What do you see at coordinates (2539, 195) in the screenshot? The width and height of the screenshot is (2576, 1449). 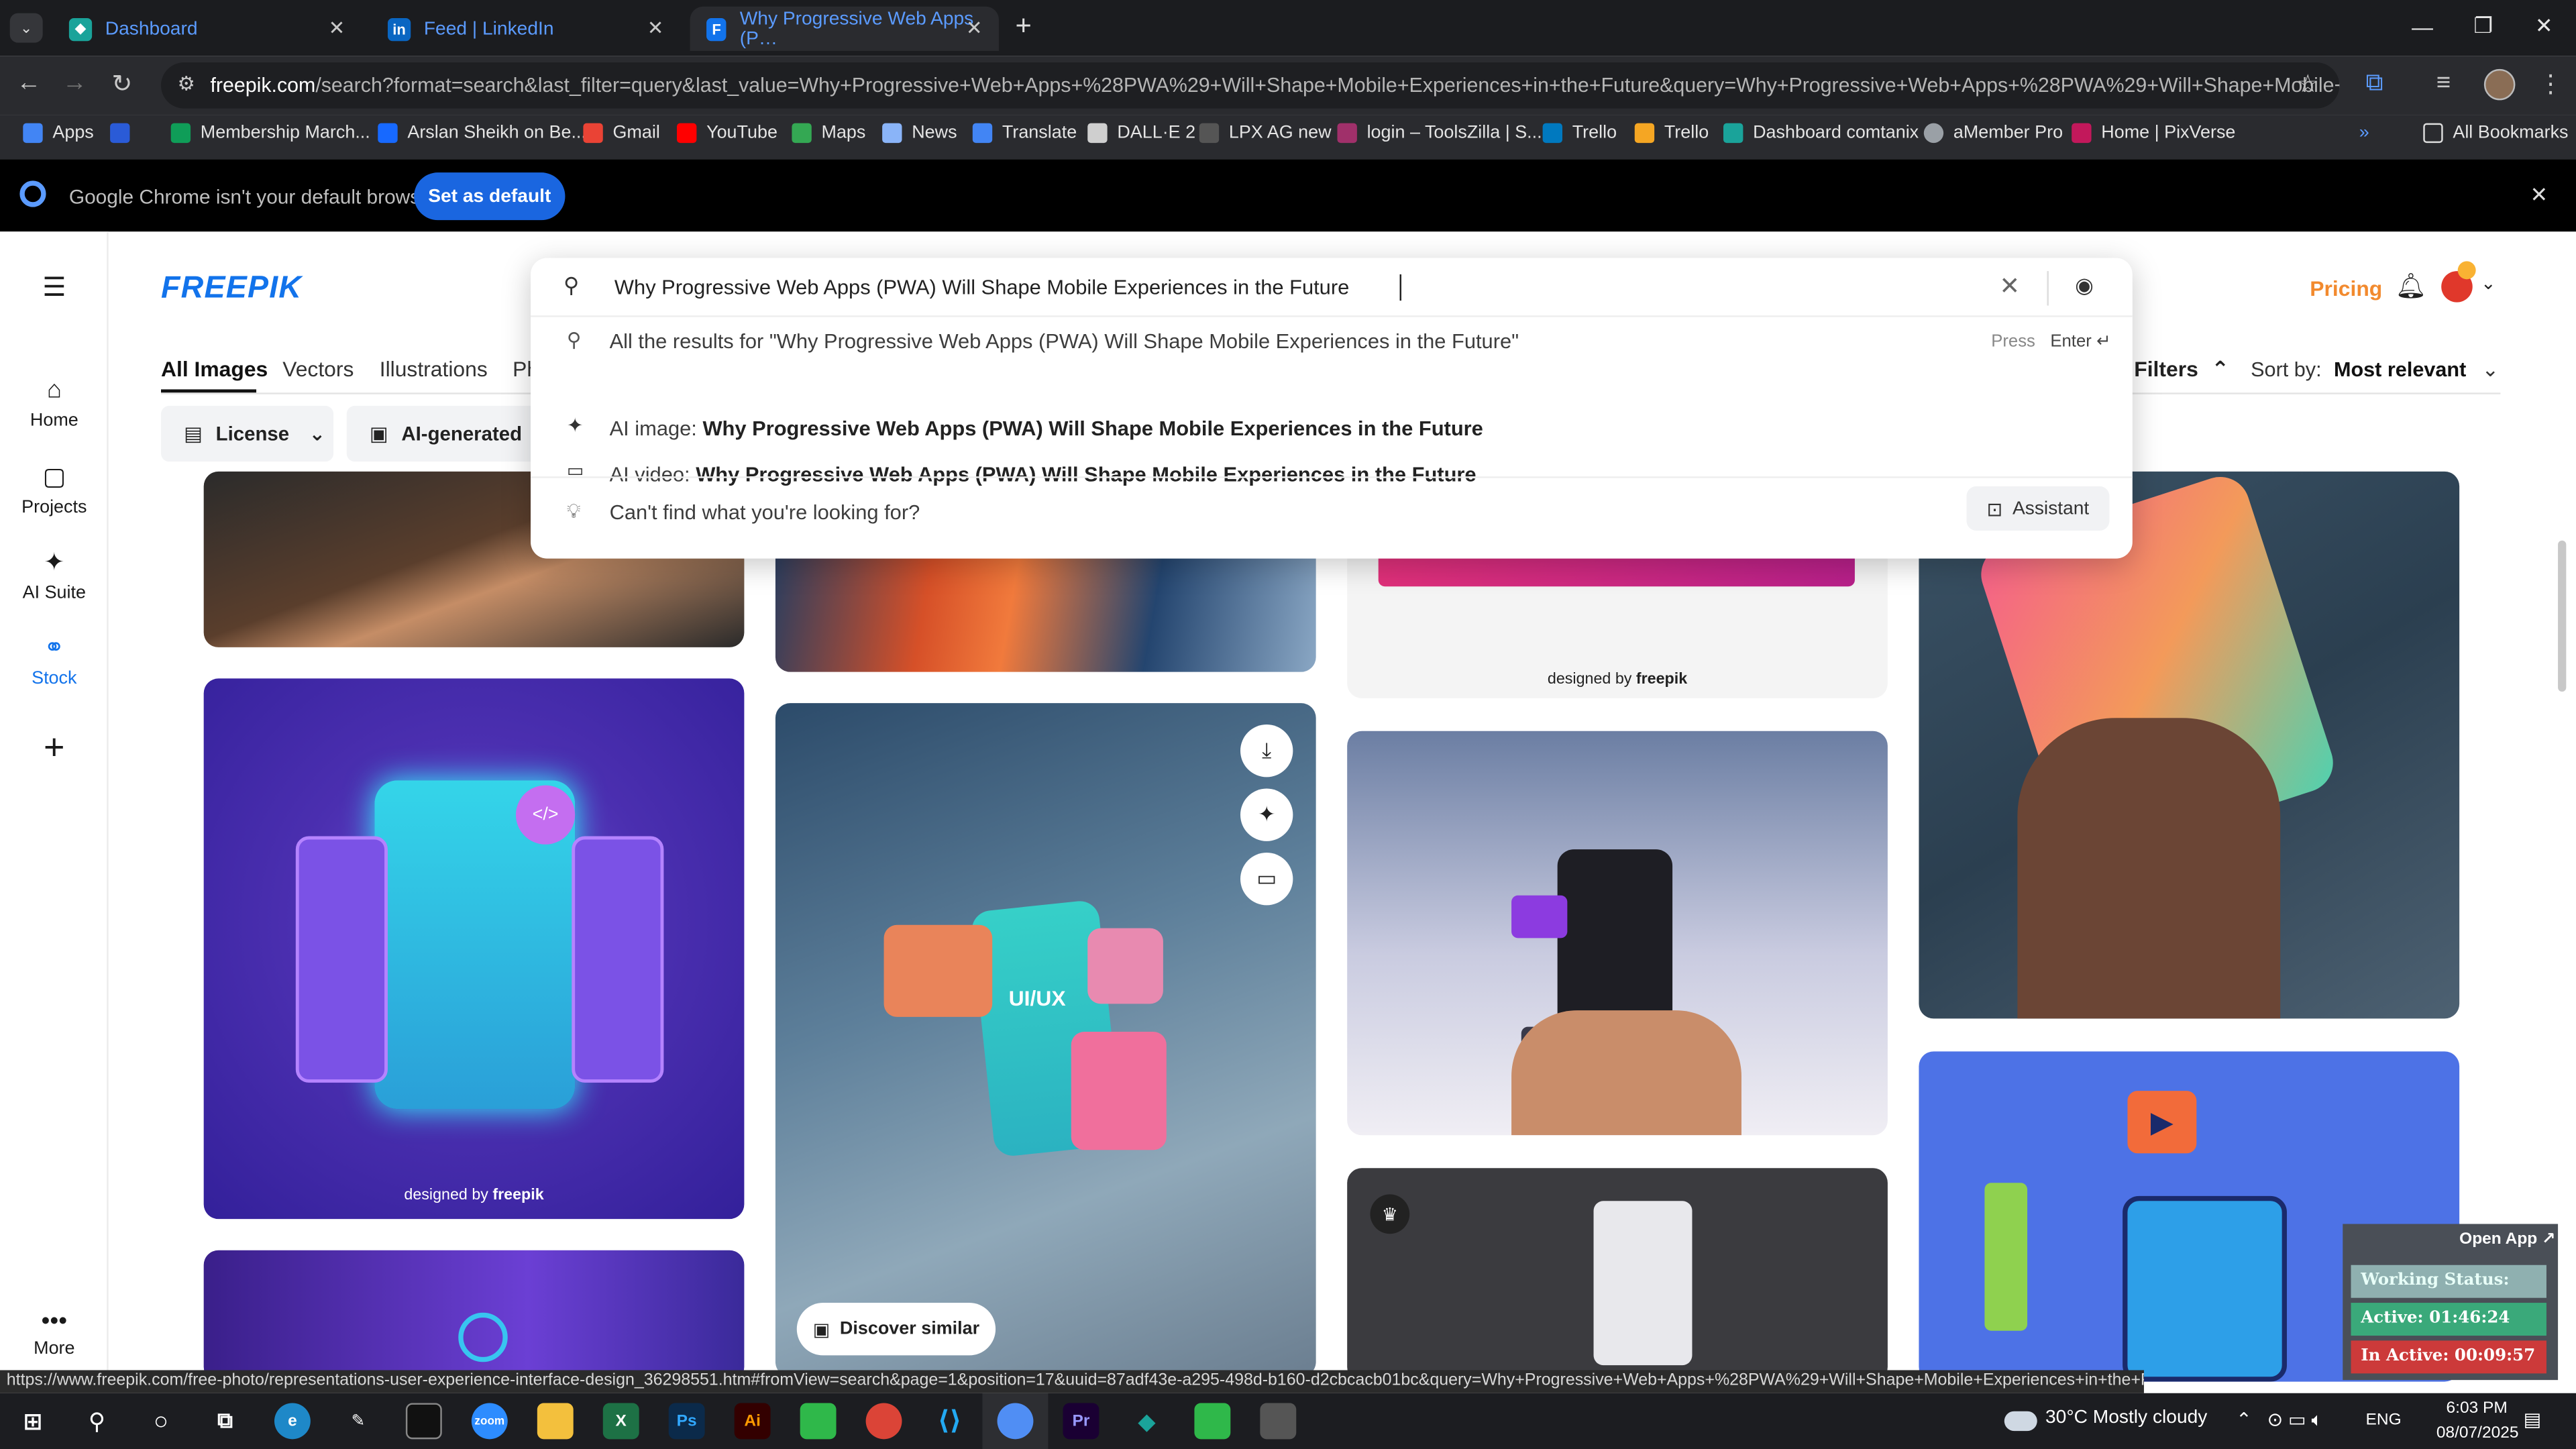 I see `close-infobar-icon: ✕` at bounding box center [2539, 195].